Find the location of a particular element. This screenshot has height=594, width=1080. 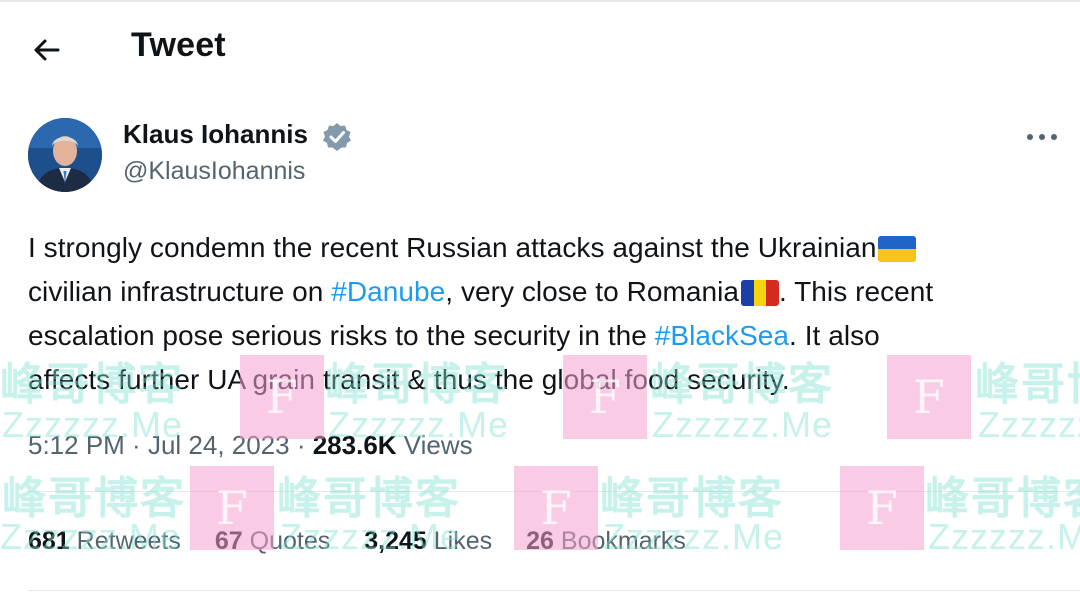

tweet-text-segment: , very close to Romania is located at coordinates (592, 291).